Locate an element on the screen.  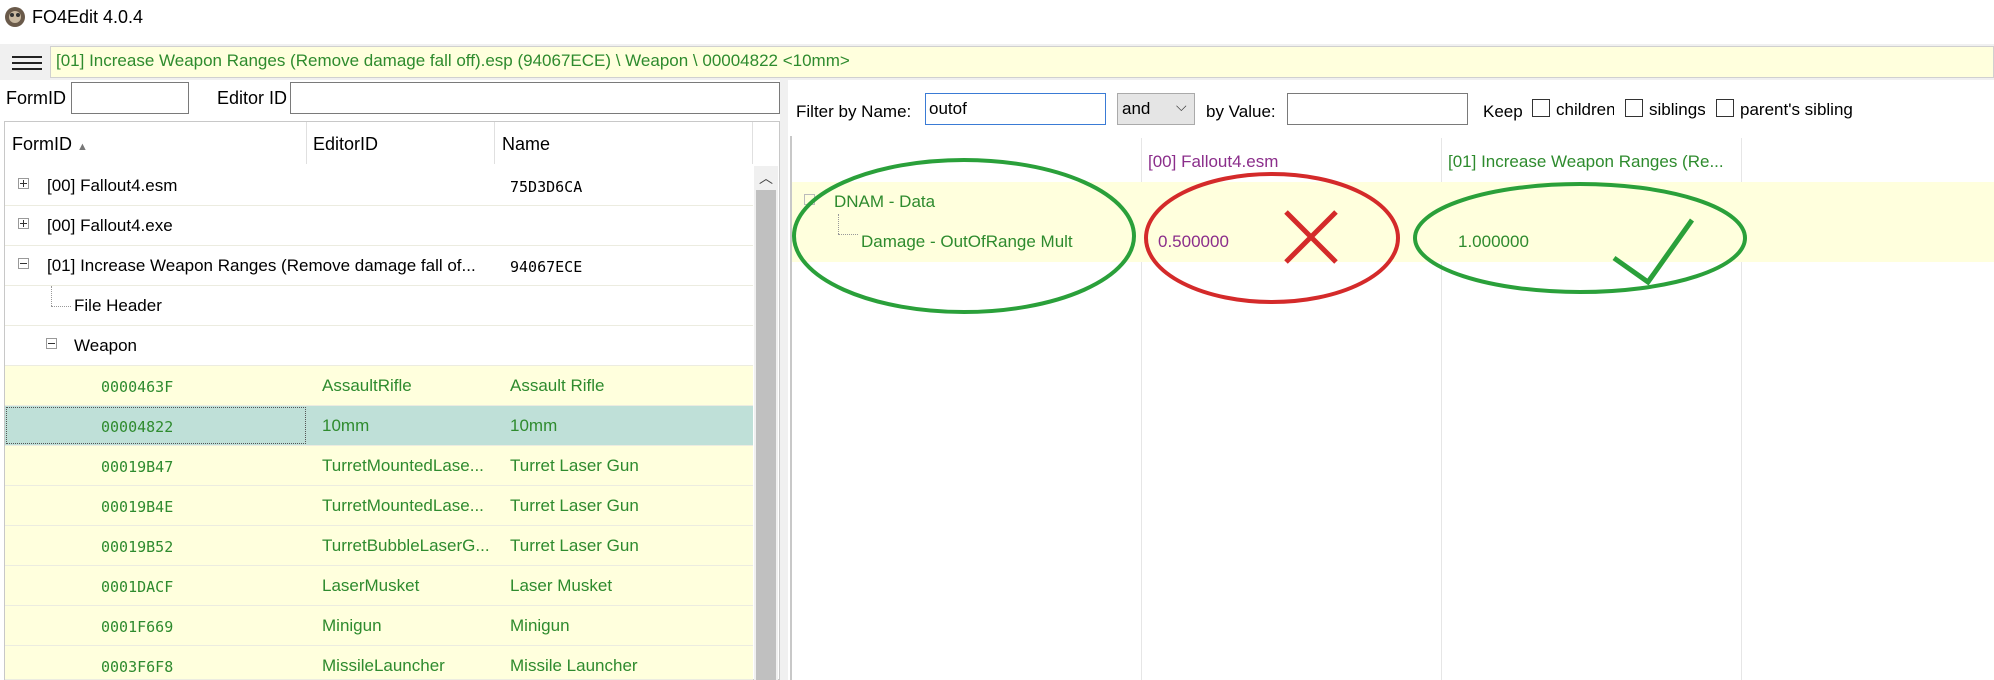
green-check-mark-icon is located at coordinates (1653, 252).